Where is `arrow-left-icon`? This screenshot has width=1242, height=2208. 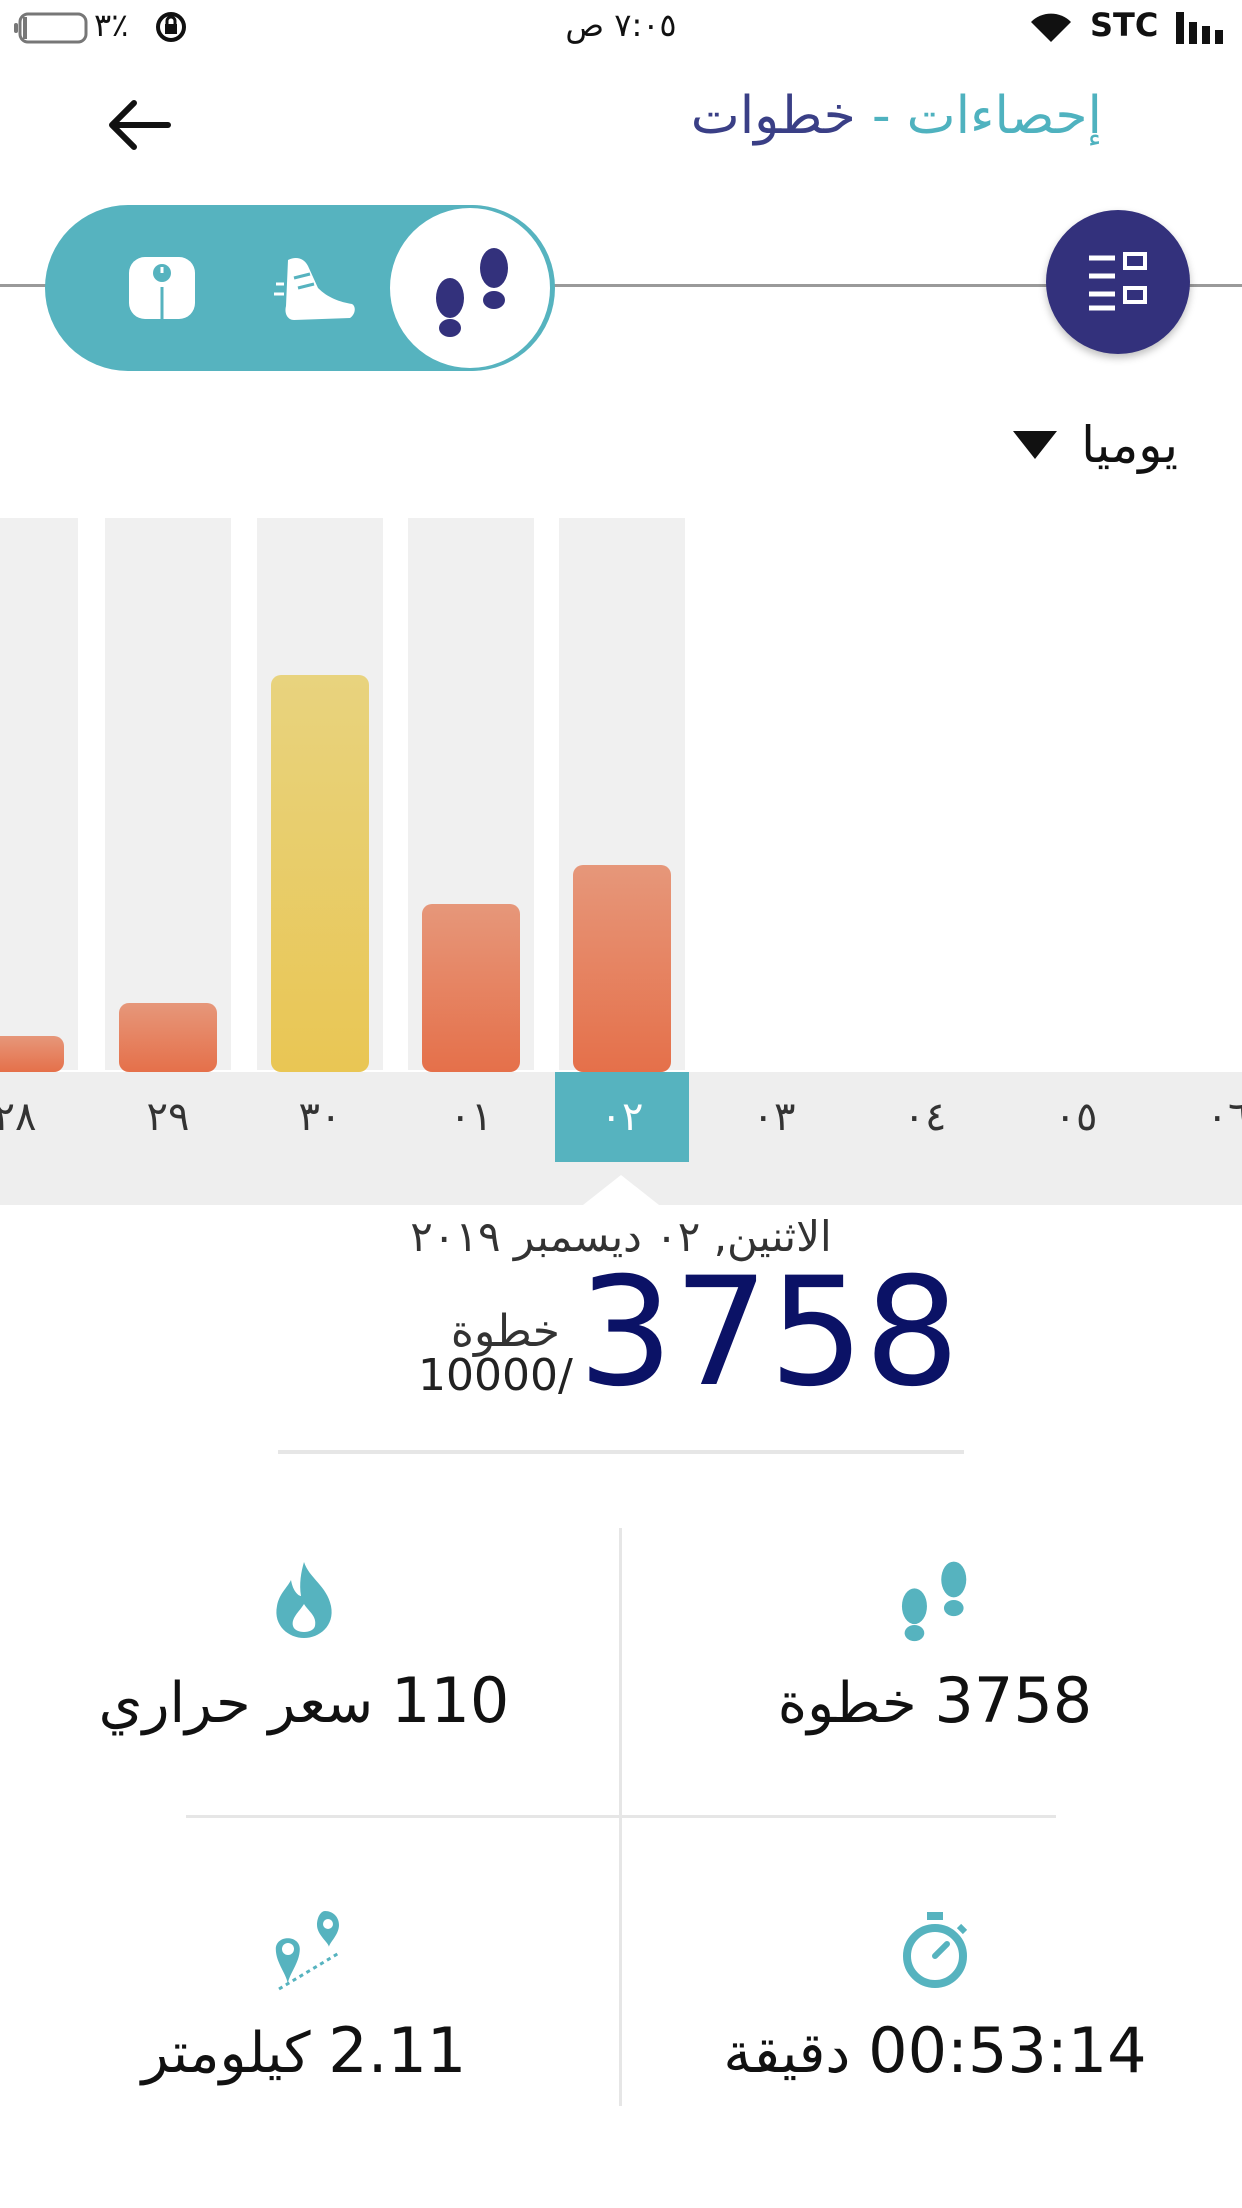
arrow-left-icon is located at coordinates (140, 125).